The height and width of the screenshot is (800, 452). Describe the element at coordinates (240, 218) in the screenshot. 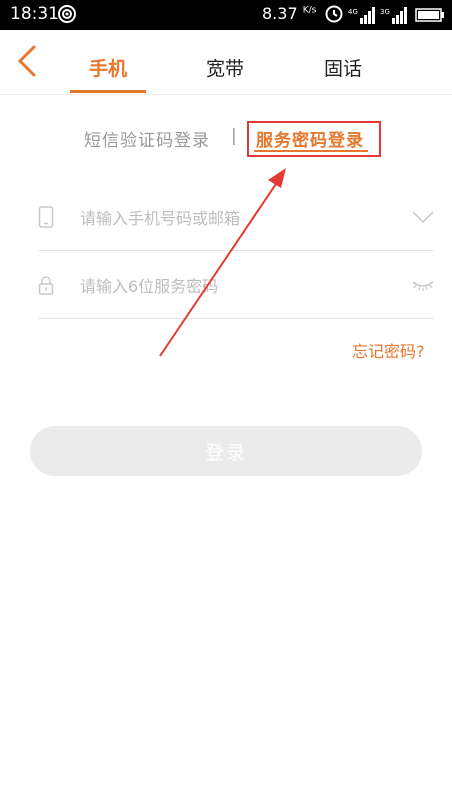

I see `phone-input` at that location.